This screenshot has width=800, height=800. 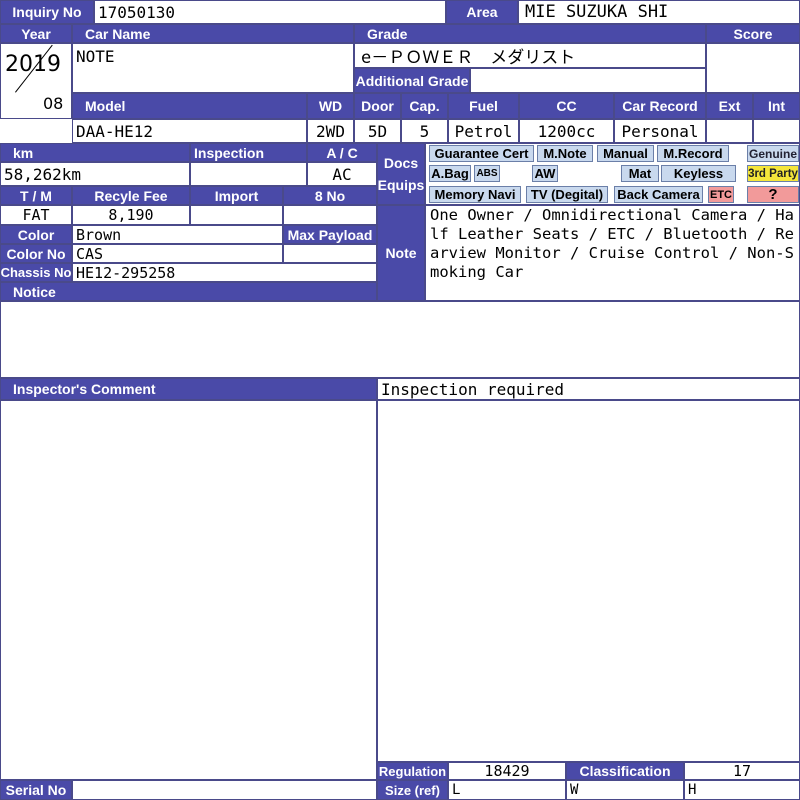 I want to click on recycle-value: 8,190, so click(x=131, y=215).